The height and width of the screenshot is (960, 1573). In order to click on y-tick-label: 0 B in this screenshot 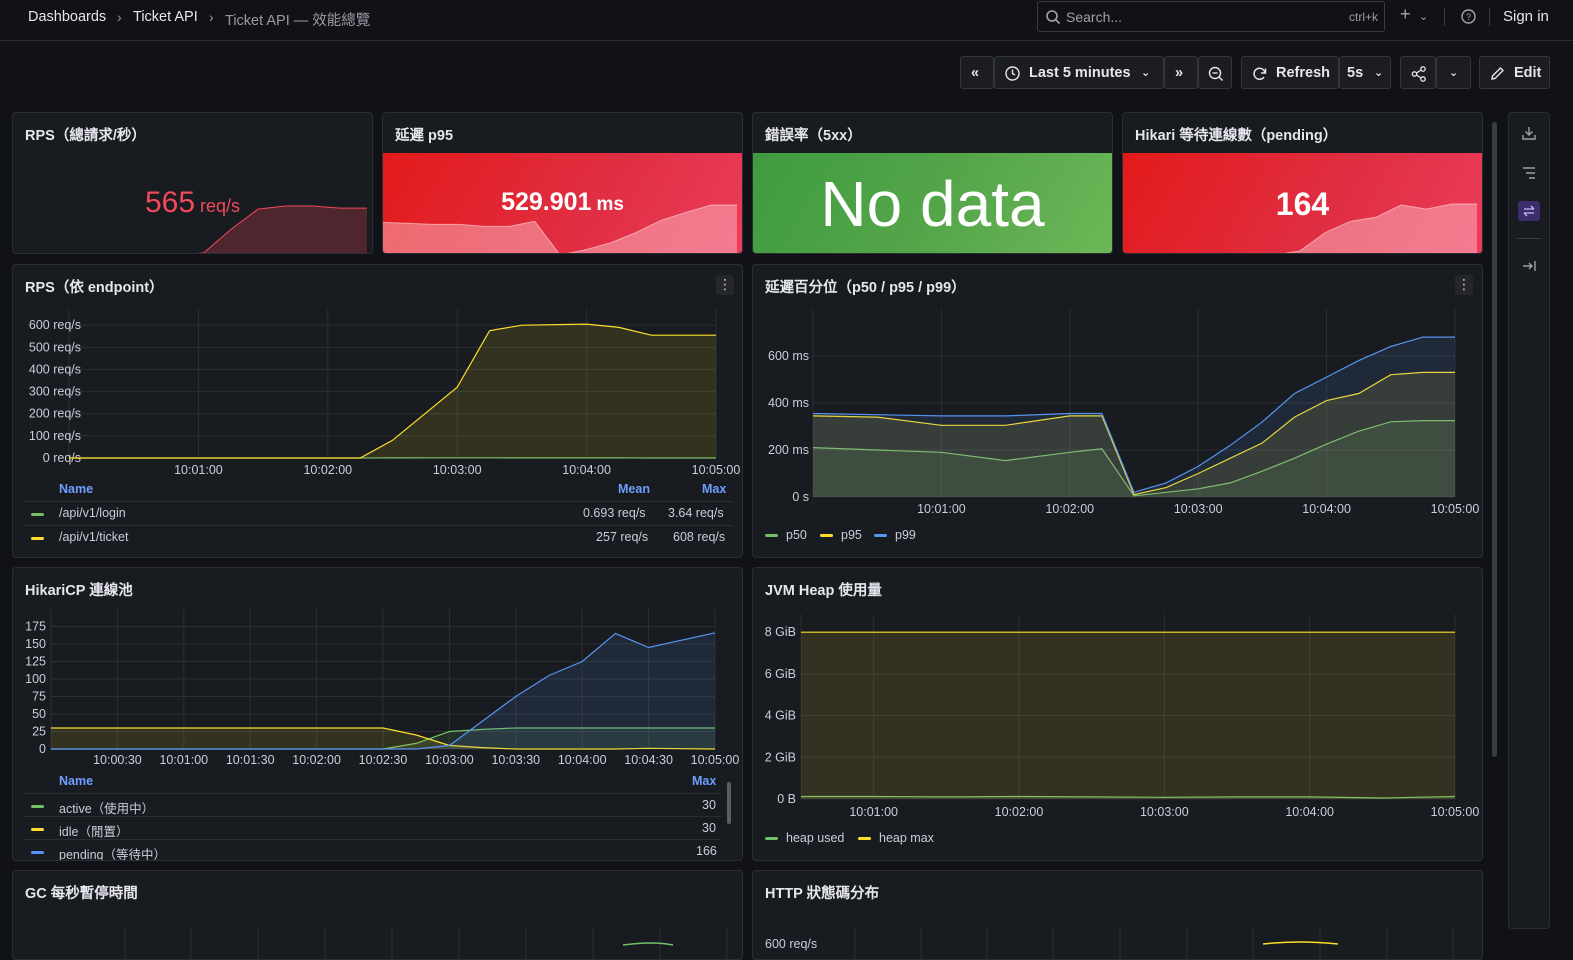, I will do `click(786, 799)`.